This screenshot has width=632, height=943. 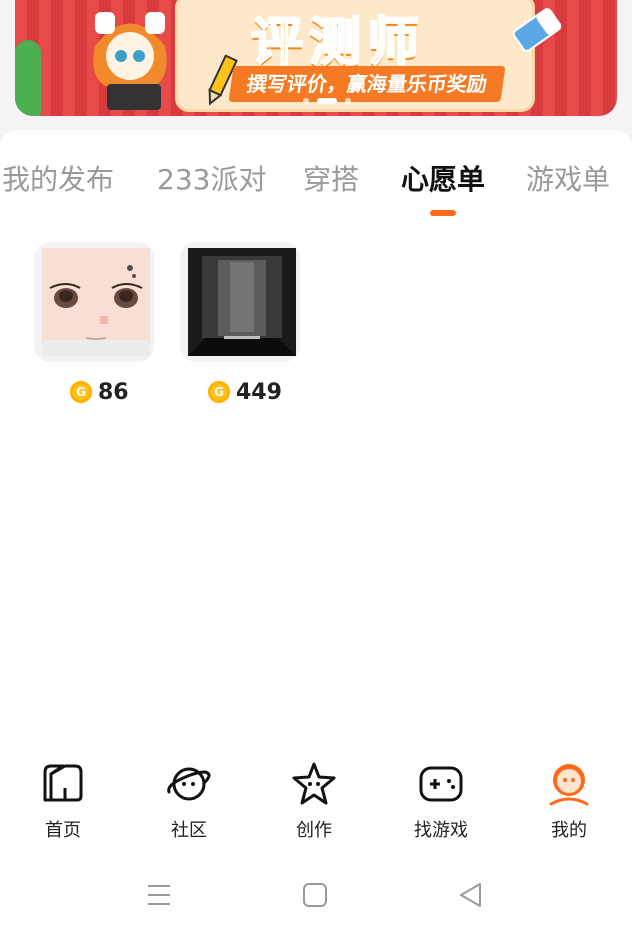 What do you see at coordinates (159, 895) in the screenshot?
I see `menu-icon` at bounding box center [159, 895].